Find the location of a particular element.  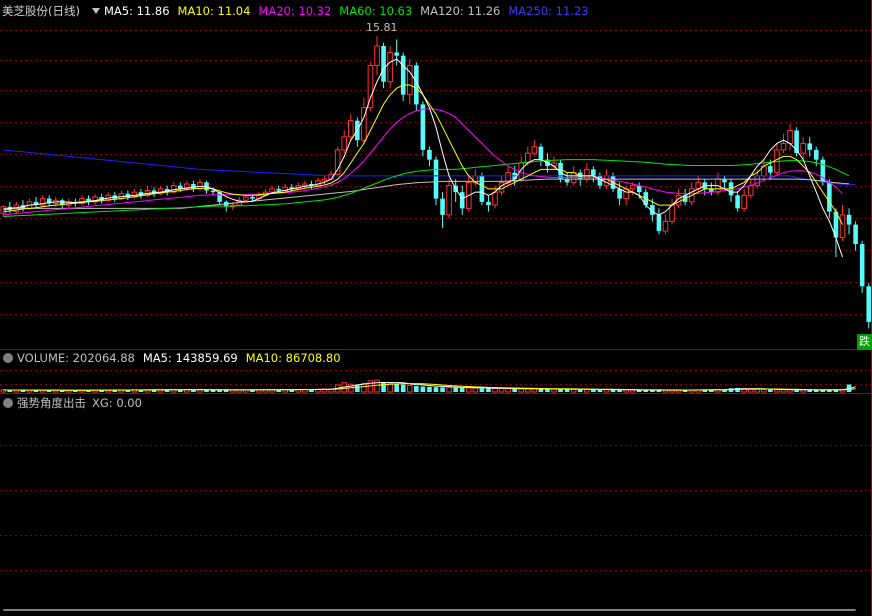

ma120-label: MA120: 11.26 is located at coordinates (460, 11).